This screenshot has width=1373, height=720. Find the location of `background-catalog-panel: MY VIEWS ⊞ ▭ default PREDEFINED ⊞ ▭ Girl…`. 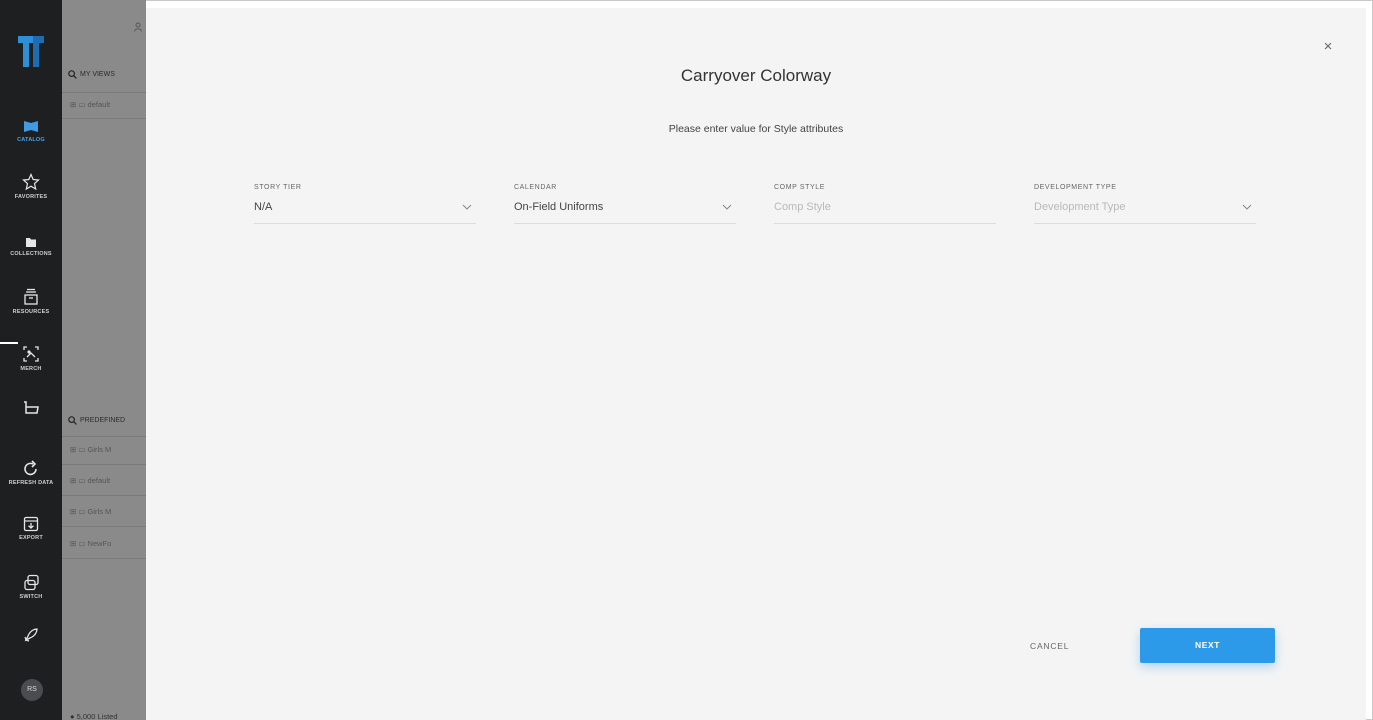

background-catalog-panel: MY VIEWS ⊞ ▭ default PREDEFINED ⊞ ▭ Girl… is located at coordinates (104, 360).